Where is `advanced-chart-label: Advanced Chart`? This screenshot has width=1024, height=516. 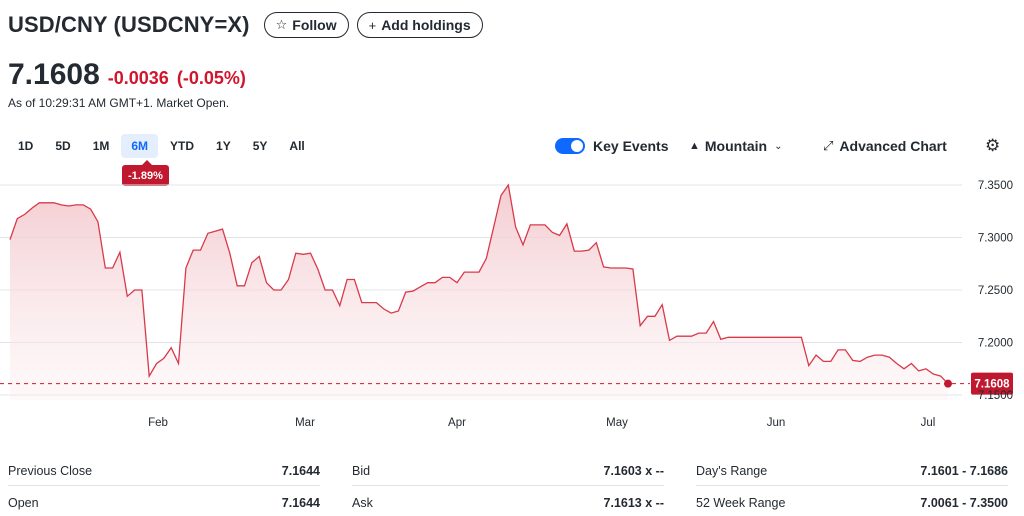
advanced-chart-label: Advanced Chart is located at coordinates (893, 146).